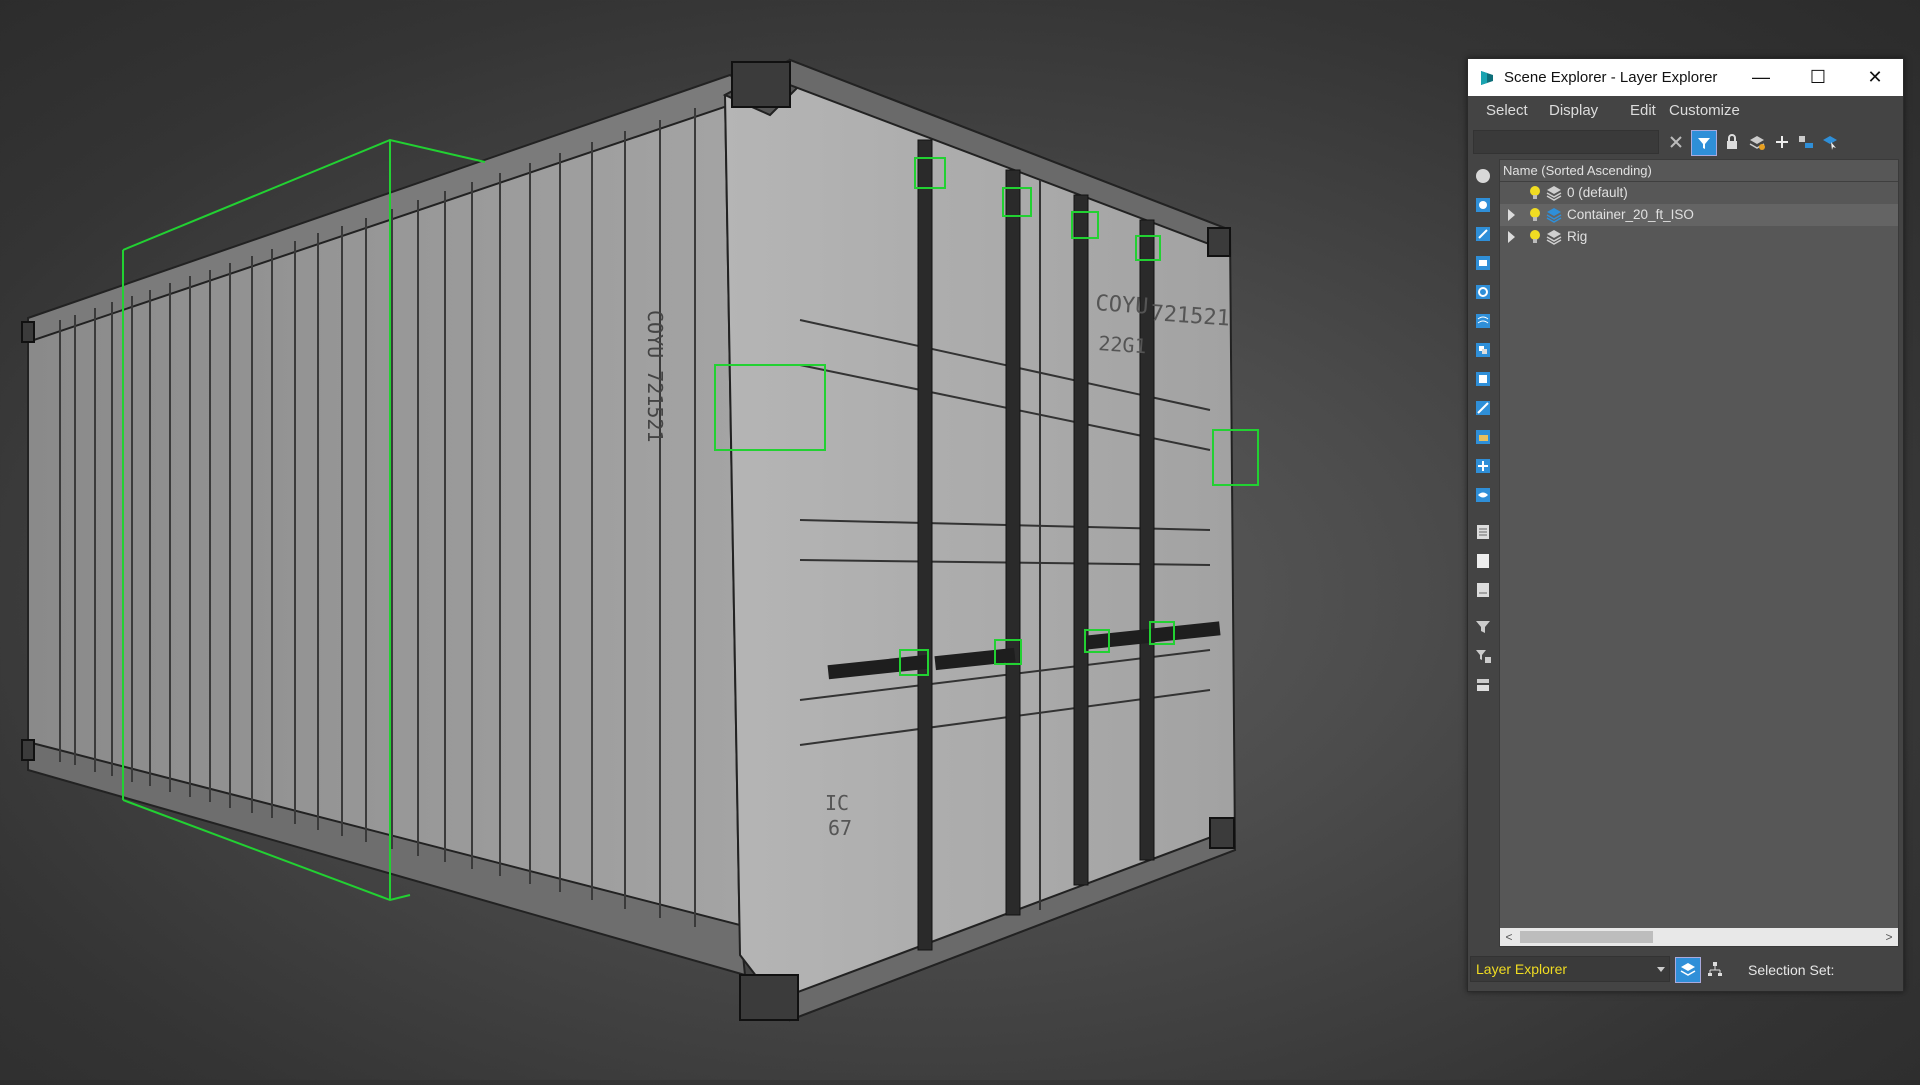 The height and width of the screenshot is (1085, 1920). Describe the element at coordinates (1586, 937) in the screenshot. I see `scrollbar-thumb` at that location.